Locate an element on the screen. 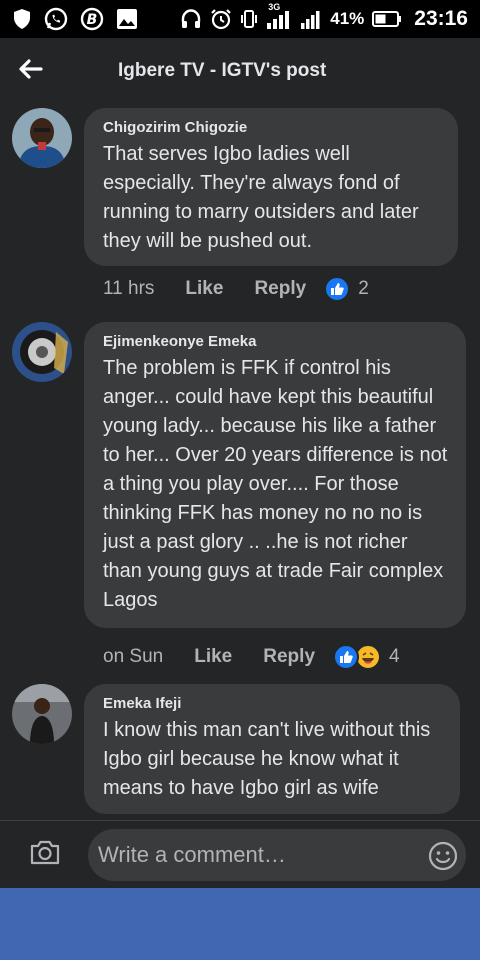 This screenshot has width=480, height=960. reactions-summary: 2 is located at coordinates (346, 289).